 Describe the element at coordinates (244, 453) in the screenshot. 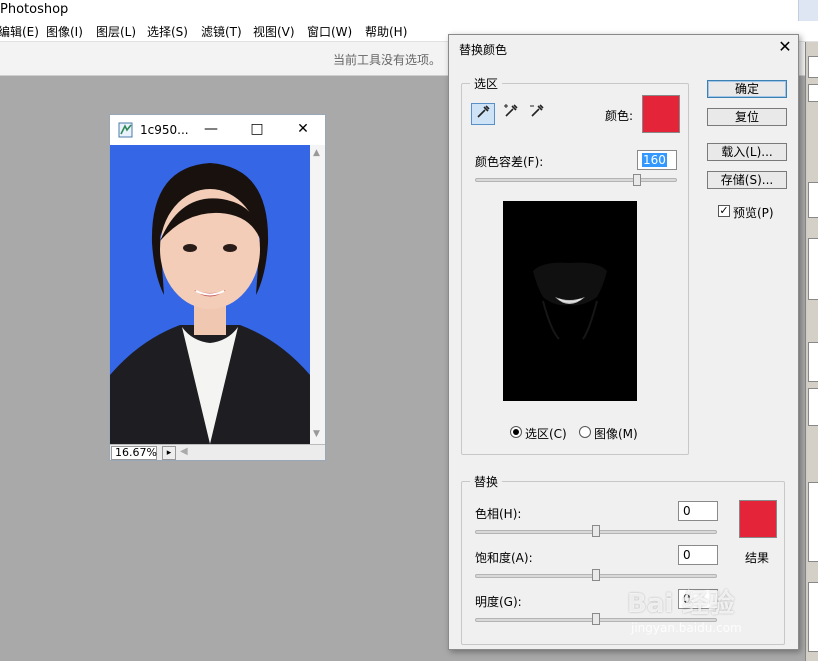

I see `horizontal-scrollbar: ◀` at that location.